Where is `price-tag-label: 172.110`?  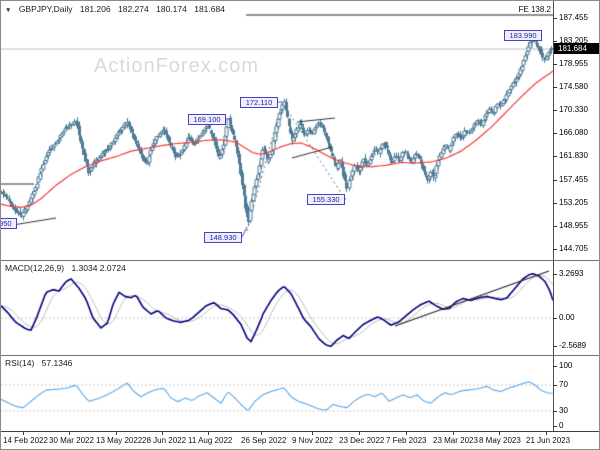 price-tag-label: 172.110 is located at coordinates (259, 102).